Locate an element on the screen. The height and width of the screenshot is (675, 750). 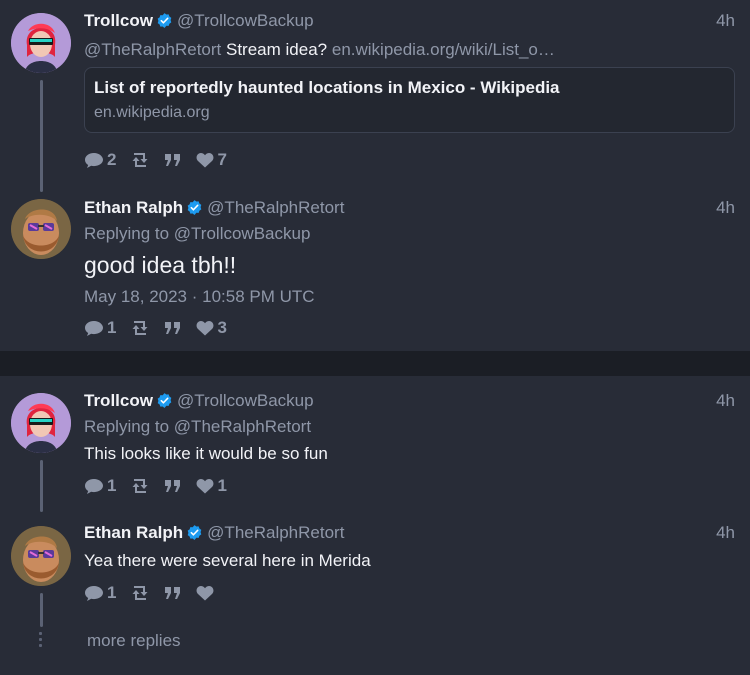
like-count: 3 is located at coordinates (222, 327).